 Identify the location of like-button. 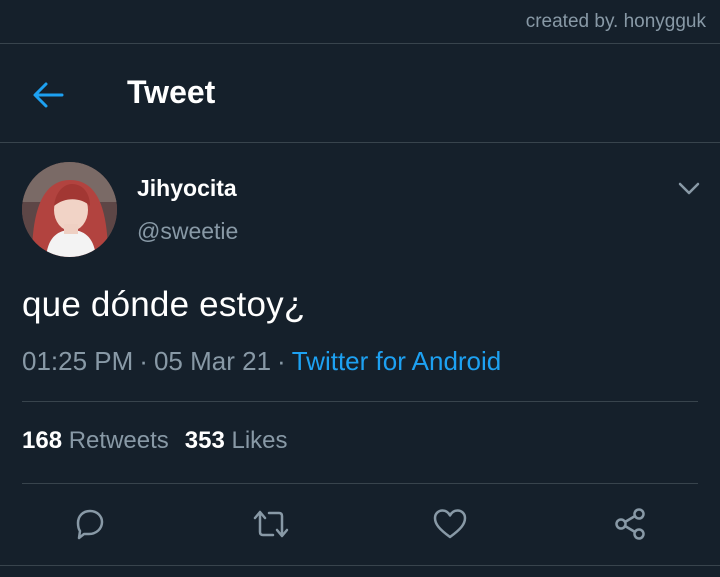
(450, 524).